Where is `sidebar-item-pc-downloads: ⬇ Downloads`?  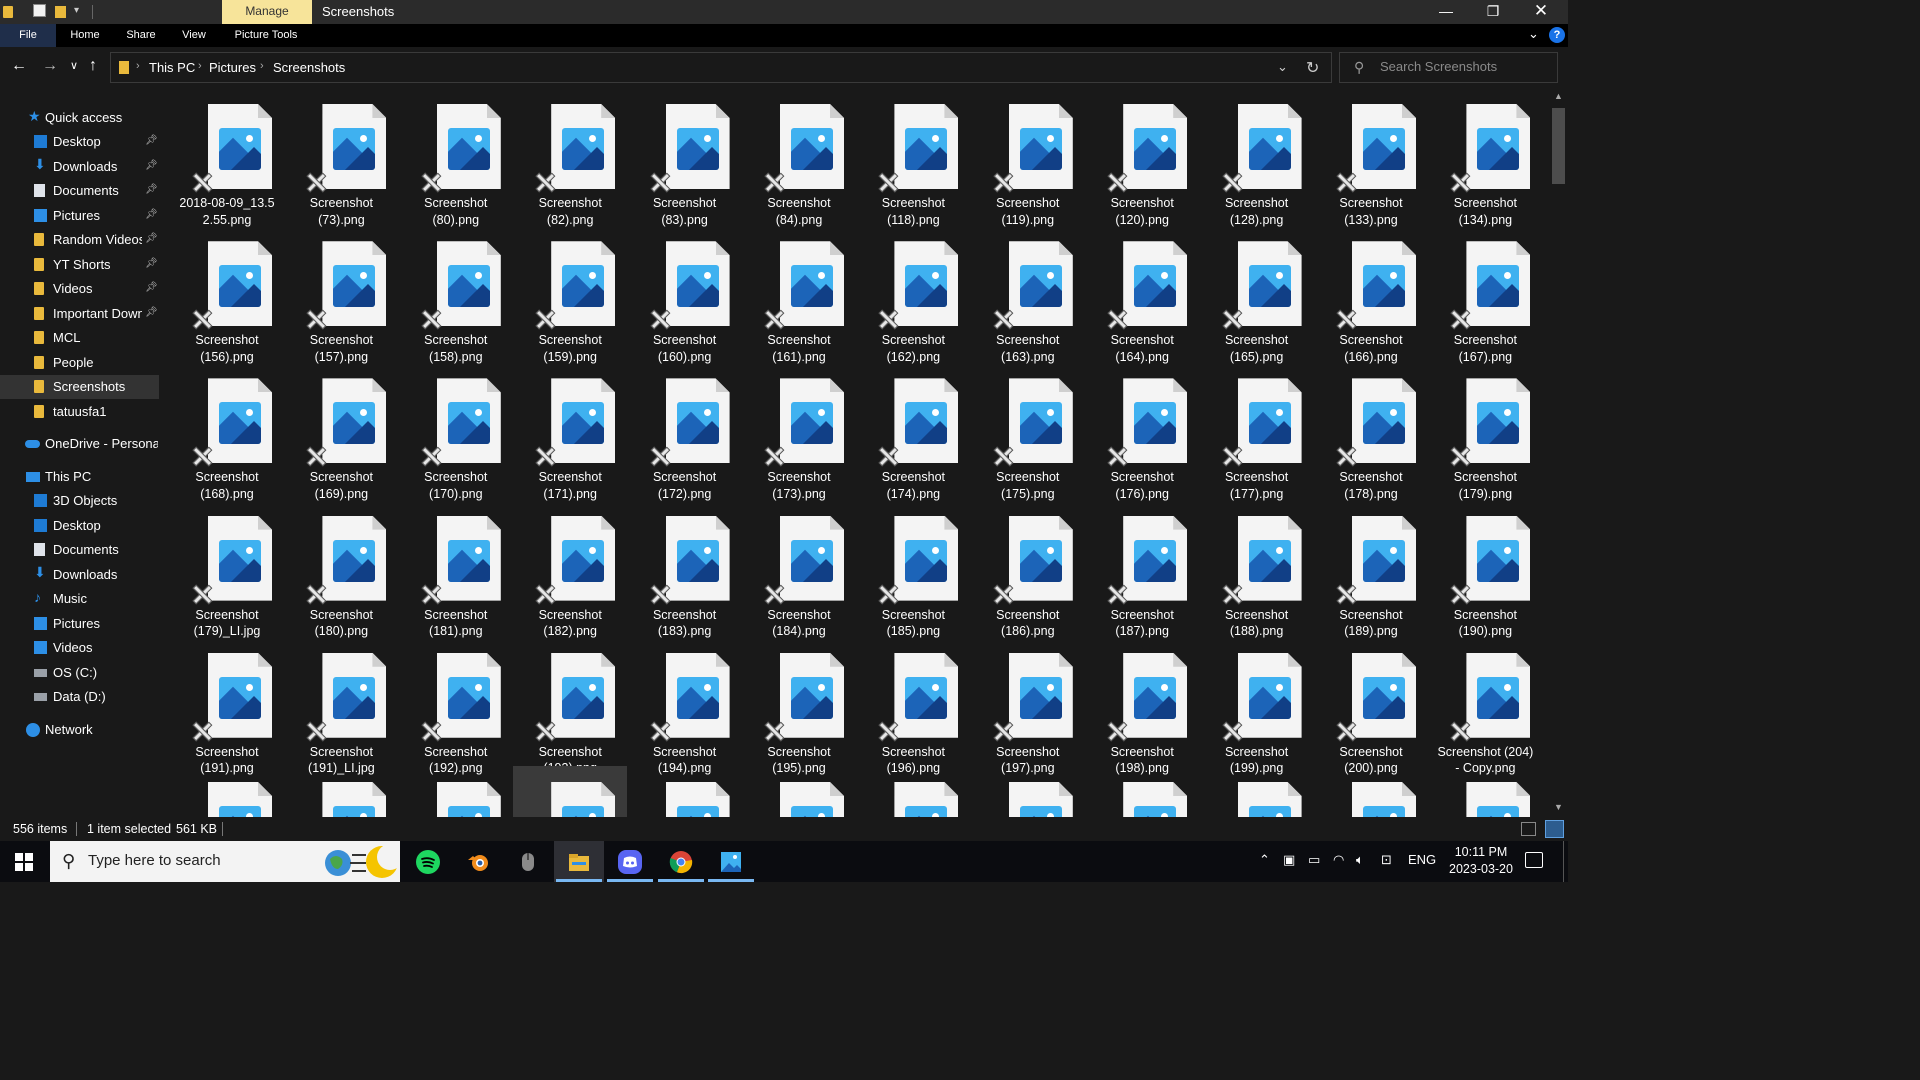 sidebar-item-pc-downloads: ⬇ Downloads is located at coordinates (79, 575).